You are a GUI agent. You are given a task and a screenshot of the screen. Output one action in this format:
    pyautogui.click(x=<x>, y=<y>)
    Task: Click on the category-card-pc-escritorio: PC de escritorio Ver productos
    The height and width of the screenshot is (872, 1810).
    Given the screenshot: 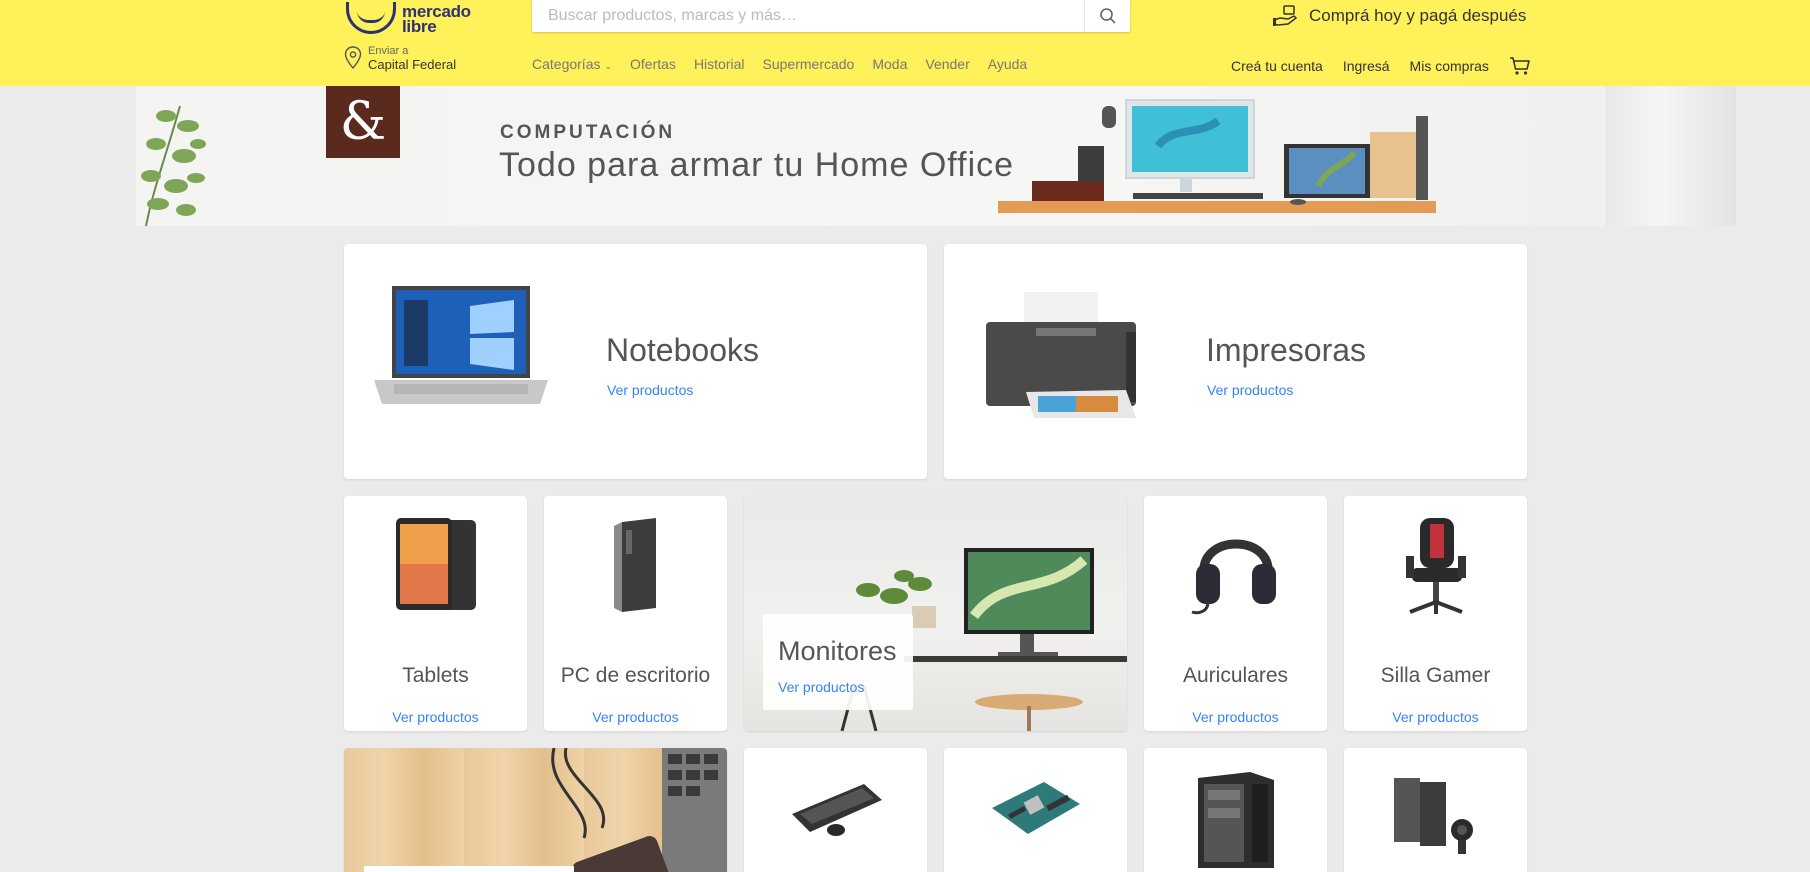 What is the action you would take?
    pyautogui.click(x=635, y=613)
    